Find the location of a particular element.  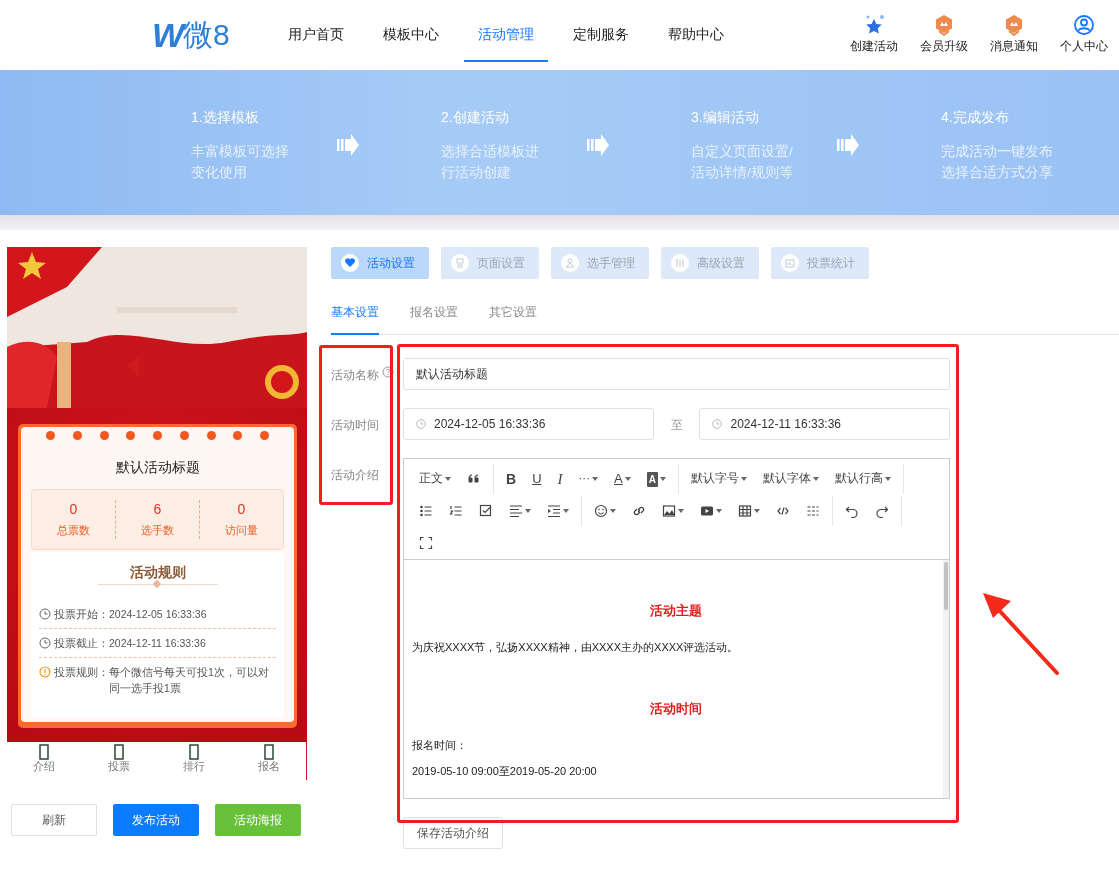

more-button: ··· is located at coordinates (588, 479).